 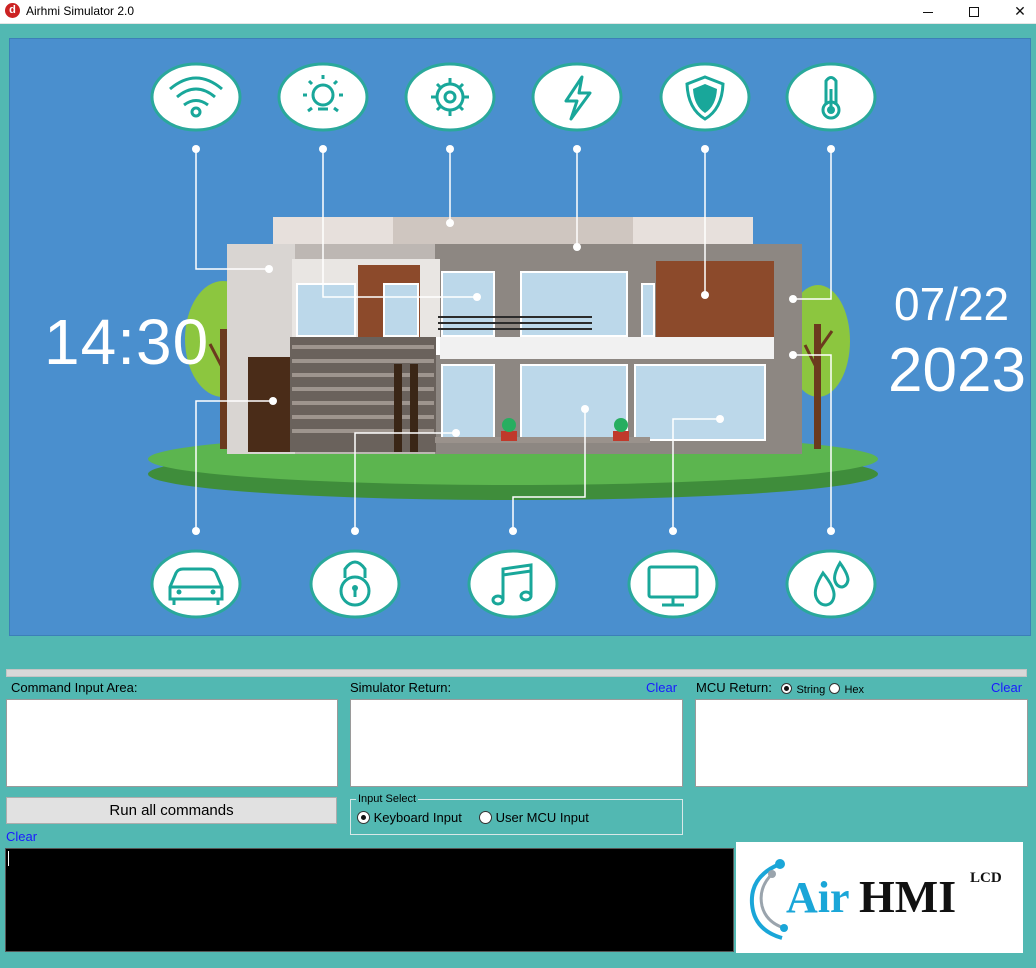 What do you see at coordinates (831, 584) in the screenshot?
I see `water-drops-icon` at bounding box center [831, 584].